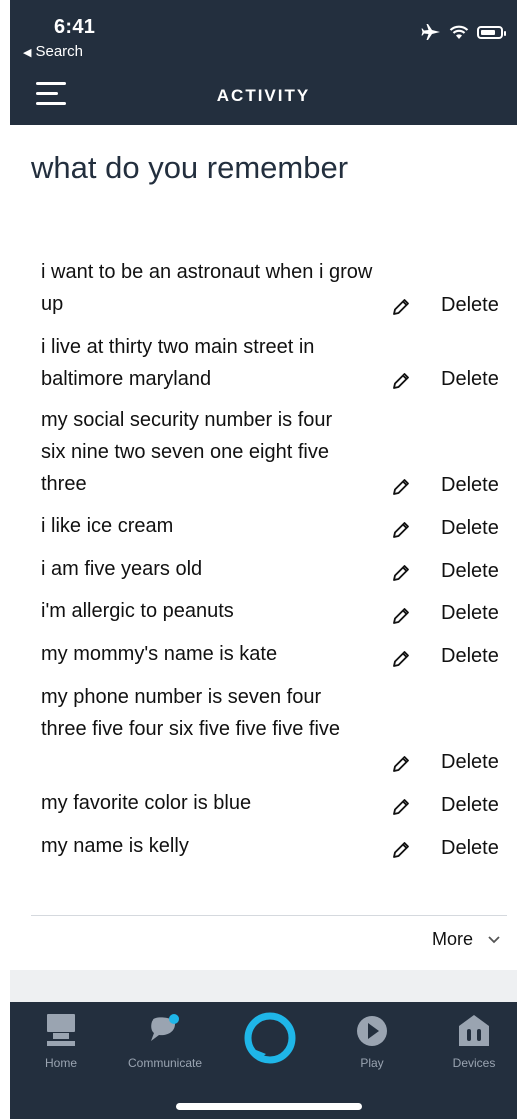 The height and width of the screenshot is (1119, 517). Describe the element at coordinates (61, 1030) in the screenshot. I see `home-icon` at that location.